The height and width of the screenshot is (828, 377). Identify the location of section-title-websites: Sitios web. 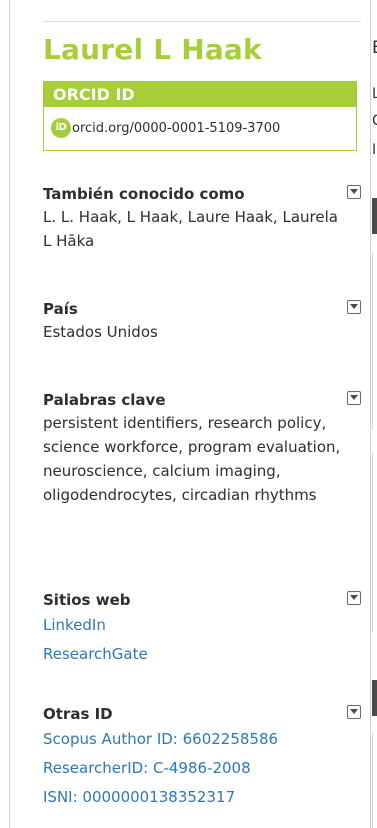
(87, 600).